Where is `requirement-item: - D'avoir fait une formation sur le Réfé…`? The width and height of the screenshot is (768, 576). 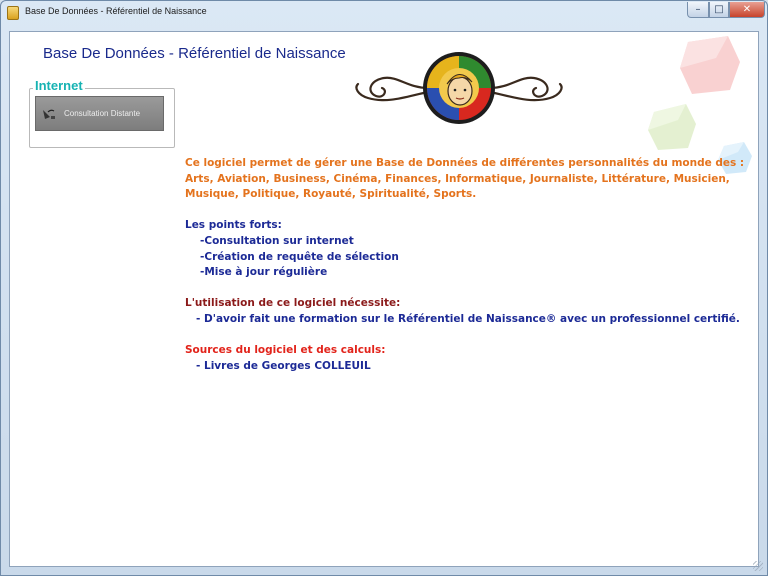
requirement-item: - D'avoir fait une formation sur le Réfé… is located at coordinates (468, 318).